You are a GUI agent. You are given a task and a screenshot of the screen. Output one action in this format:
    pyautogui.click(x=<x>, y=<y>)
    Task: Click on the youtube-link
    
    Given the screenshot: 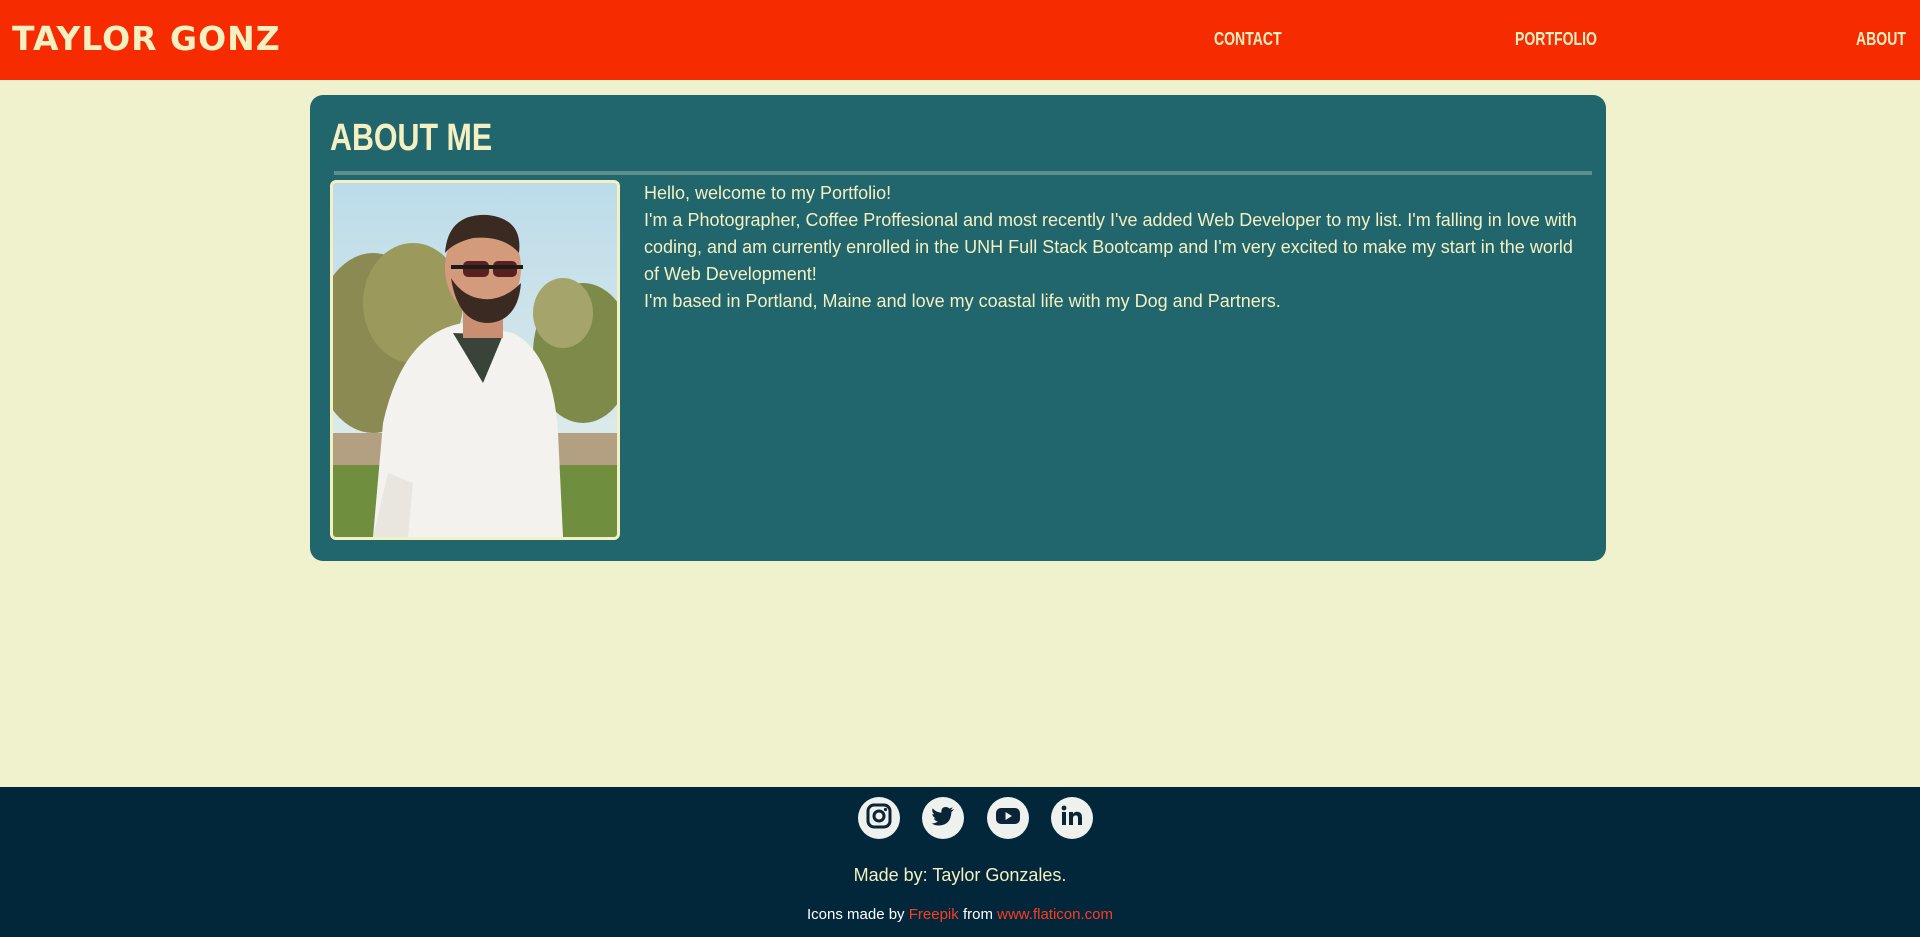 What is the action you would take?
    pyautogui.click(x=1008, y=818)
    